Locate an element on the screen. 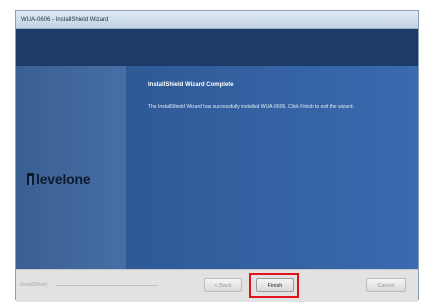 This screenshot has height=307, width=434. back-button: < Back is located at coordinates (223, 285).